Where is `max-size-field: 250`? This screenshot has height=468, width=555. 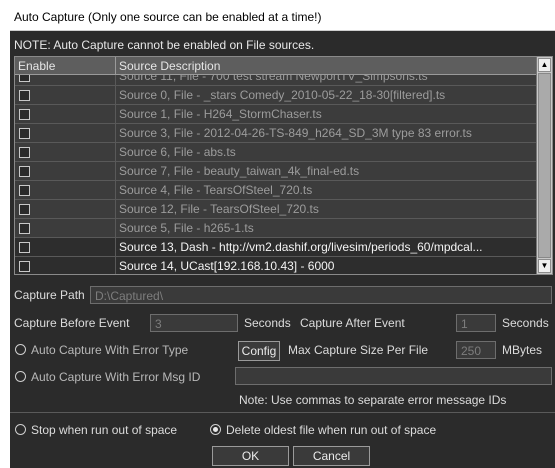 max-size-field: 250 is located at coordinates (476, 350).